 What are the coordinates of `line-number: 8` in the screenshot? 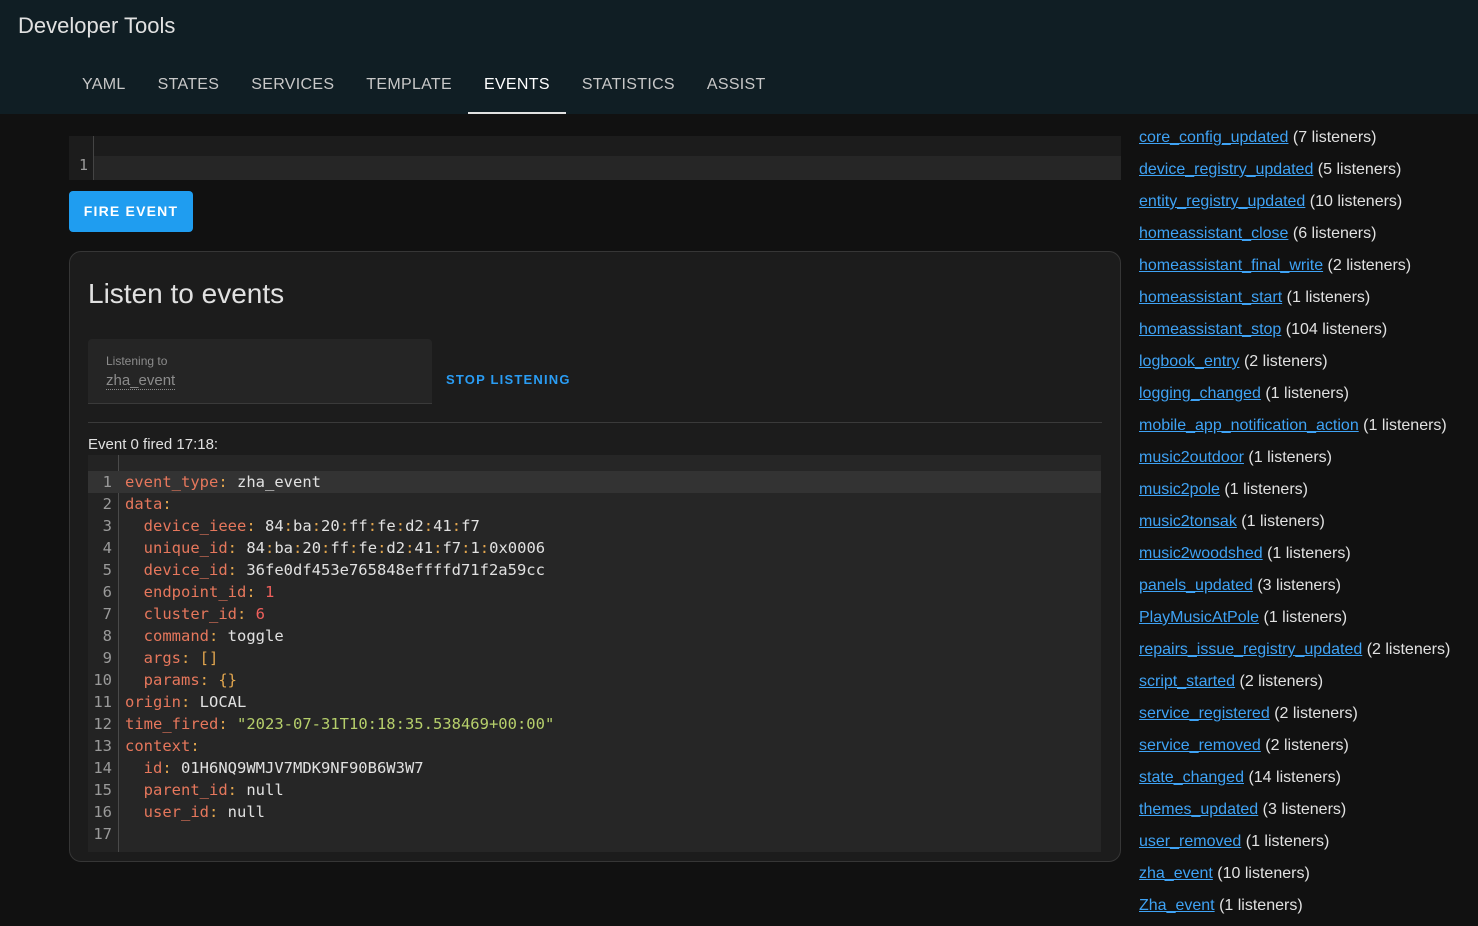 It's located at (107, 636).